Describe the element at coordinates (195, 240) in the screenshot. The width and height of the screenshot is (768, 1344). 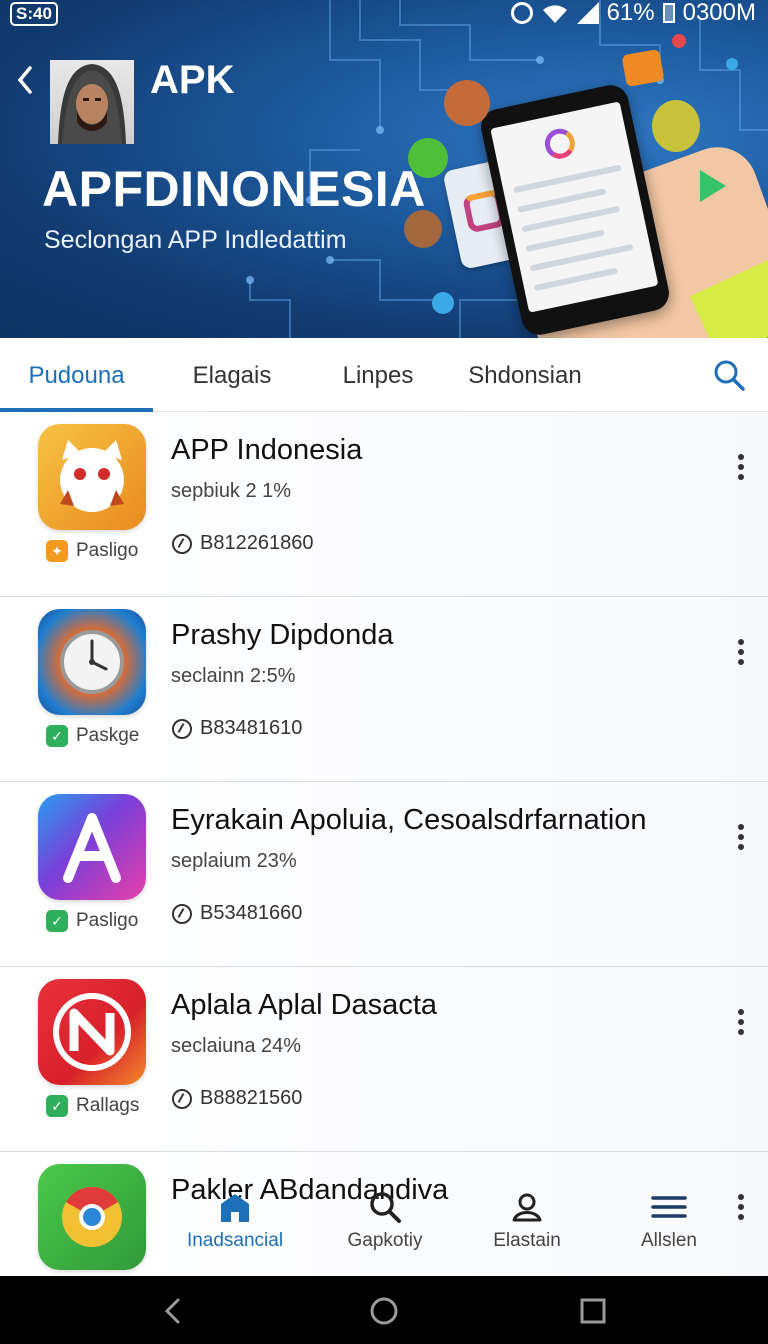
I see `page-subtitle: Seclongan APP Indledattim` at that location.